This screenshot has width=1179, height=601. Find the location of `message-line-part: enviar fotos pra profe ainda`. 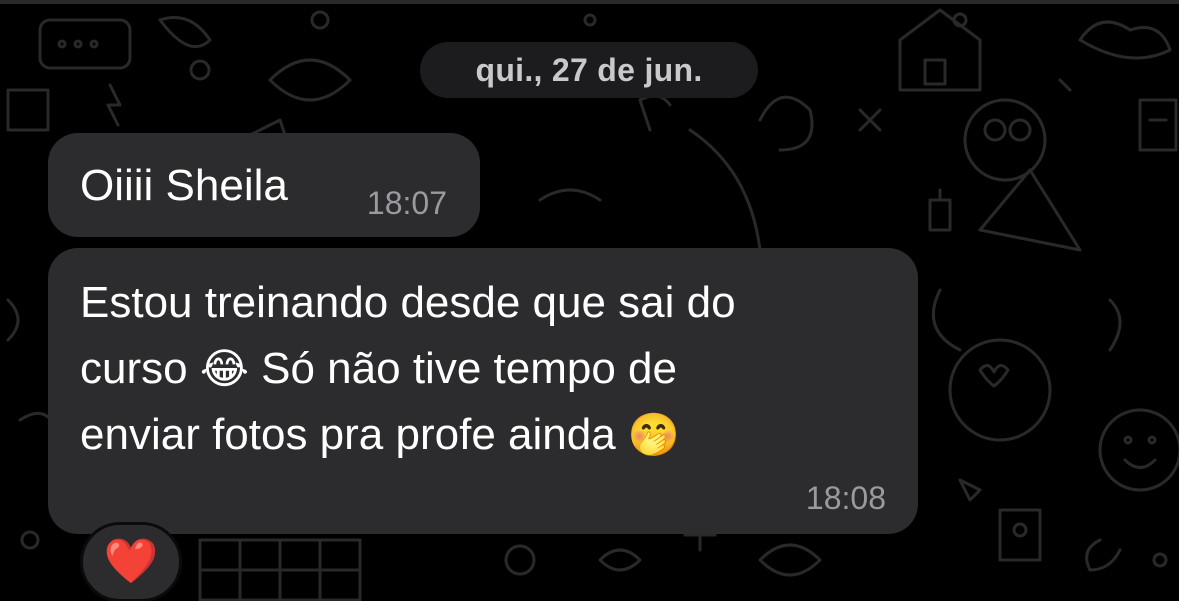

message-line-part: enviar fotos pra profe ainda is located at coordinates (348, 434).